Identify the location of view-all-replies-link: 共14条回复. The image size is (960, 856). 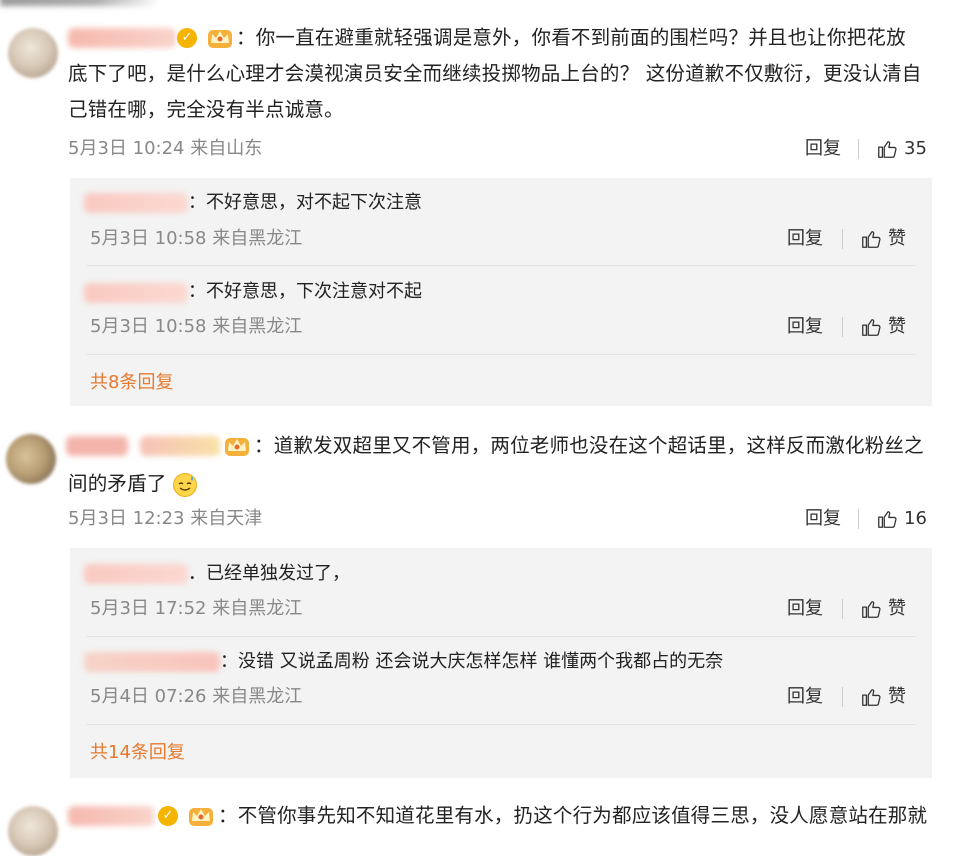
(137, 753).